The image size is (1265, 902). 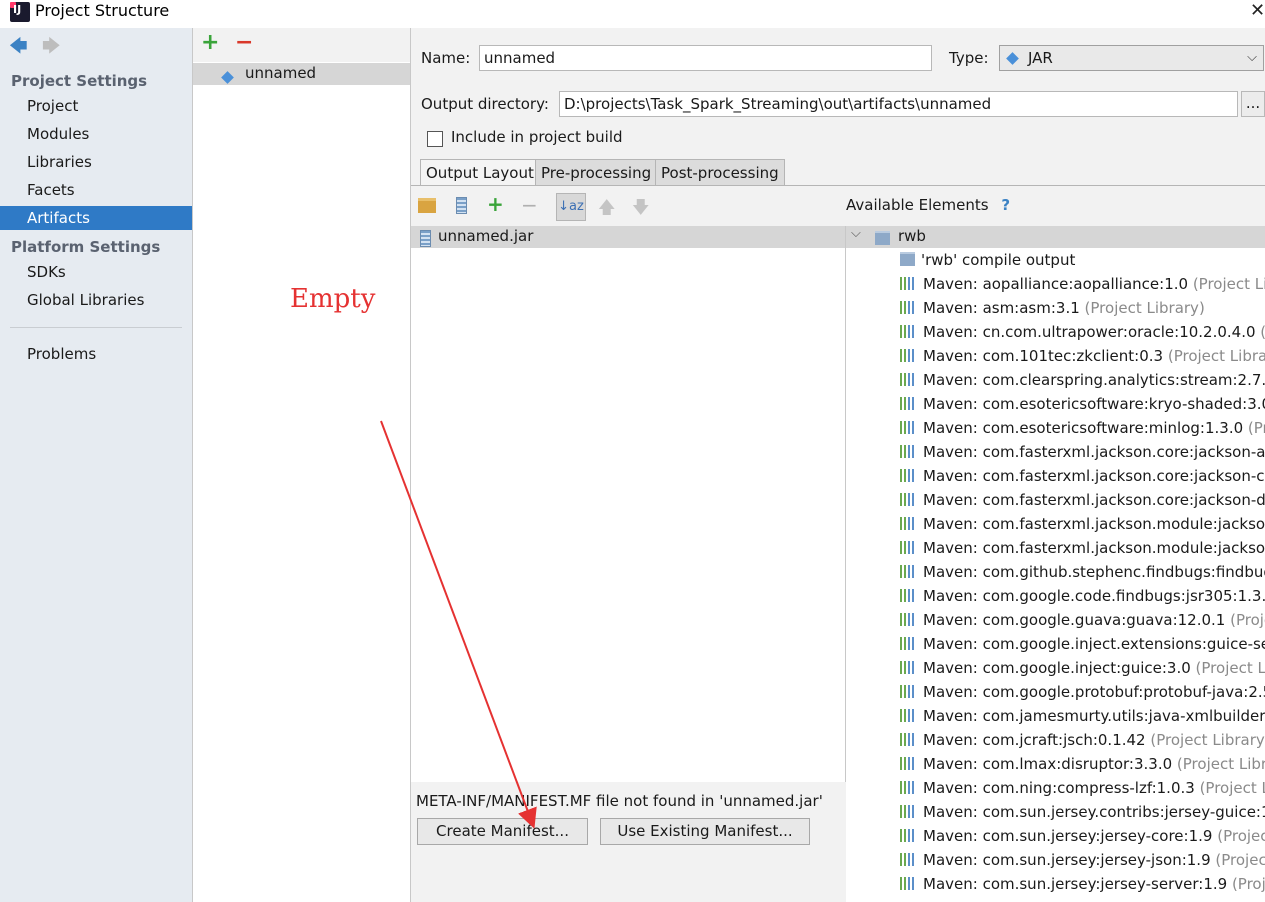 I want to click on annotation-arrow-line, so click(x=458, y=624).